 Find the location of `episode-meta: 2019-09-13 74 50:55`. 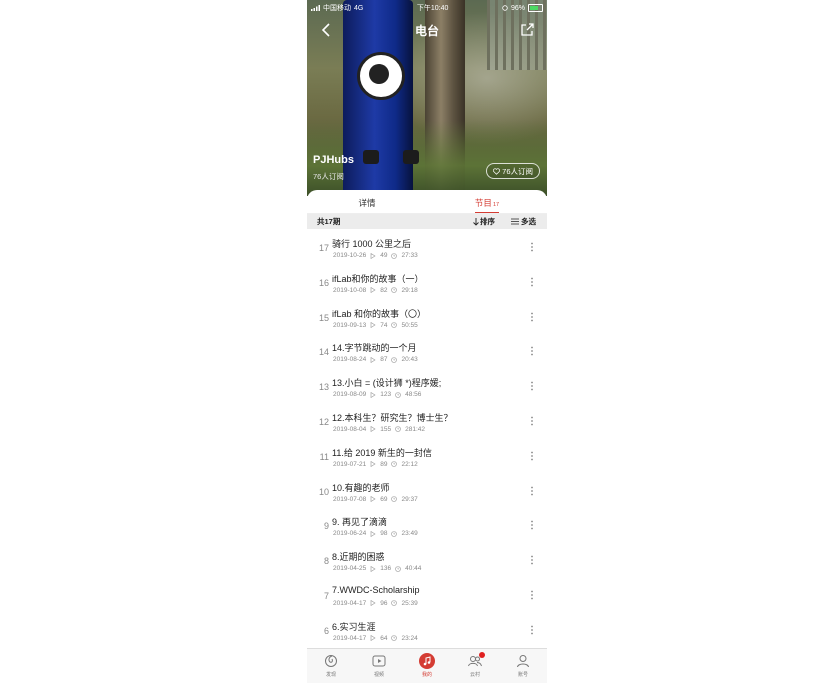

episode-meta: 2019-09-13 74 50:55 is located at coordinates (375, 325).